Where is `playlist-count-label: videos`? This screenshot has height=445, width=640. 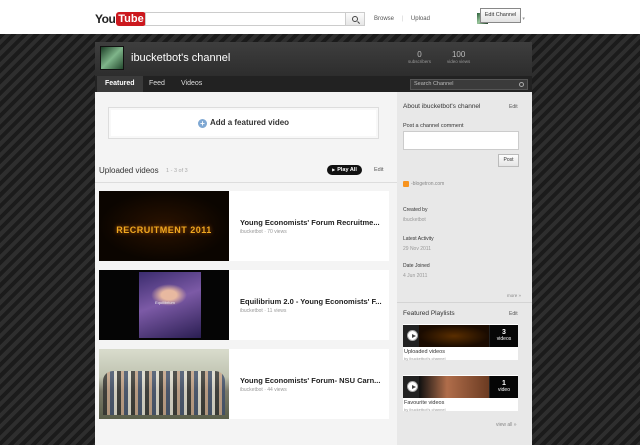 playlist-count-label: videos is located at coordinates (504, 339).